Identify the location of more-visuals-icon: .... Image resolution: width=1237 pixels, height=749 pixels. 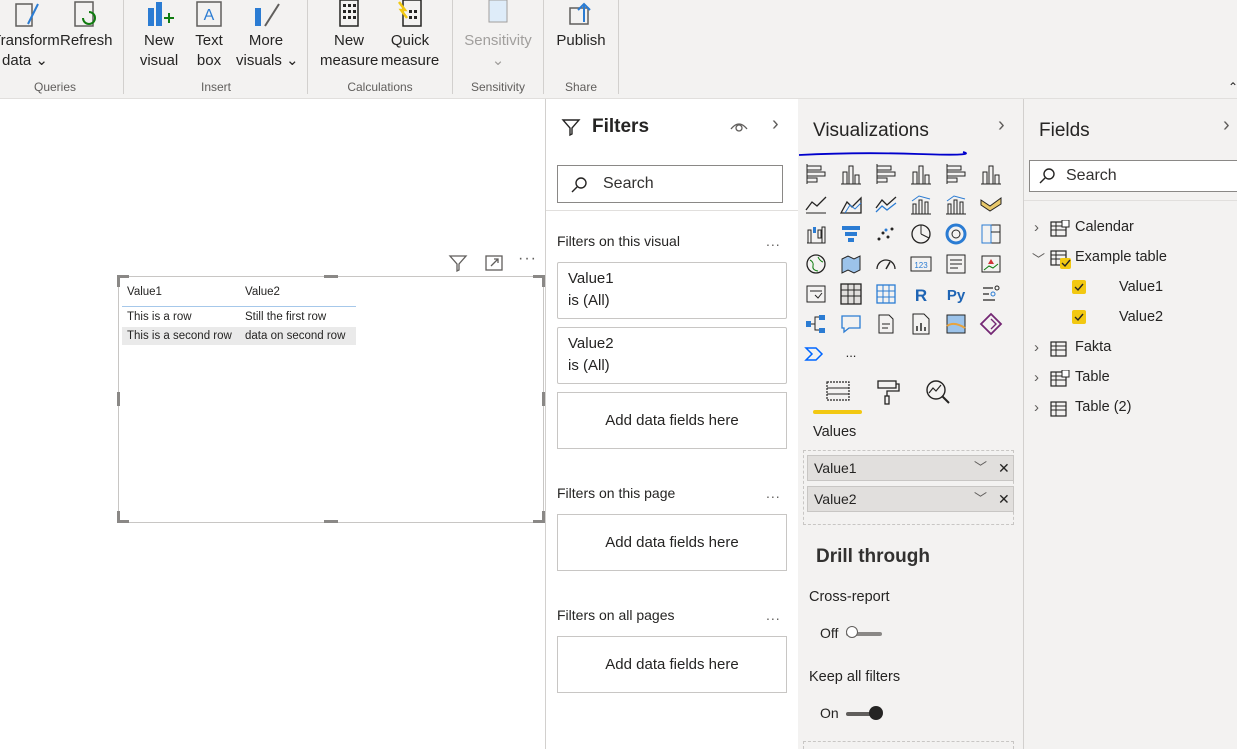
(851, 354).